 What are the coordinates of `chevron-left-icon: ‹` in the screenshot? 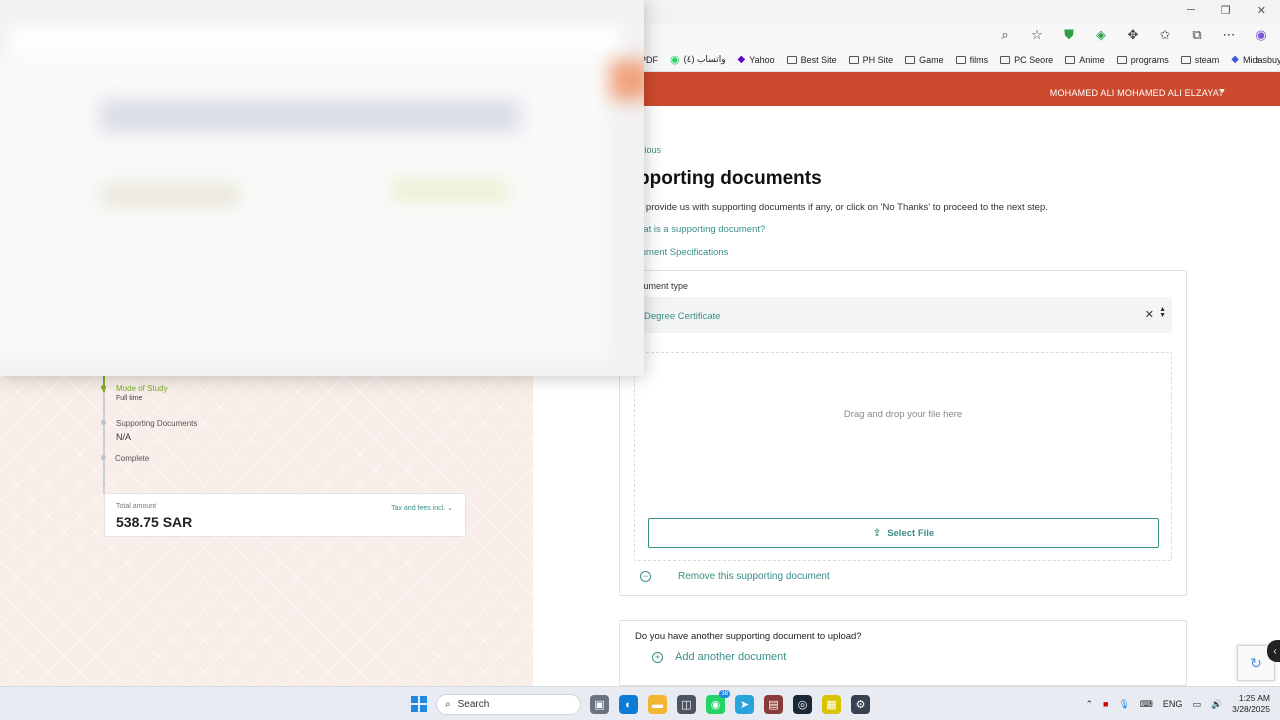 It's located at (1275, 651).